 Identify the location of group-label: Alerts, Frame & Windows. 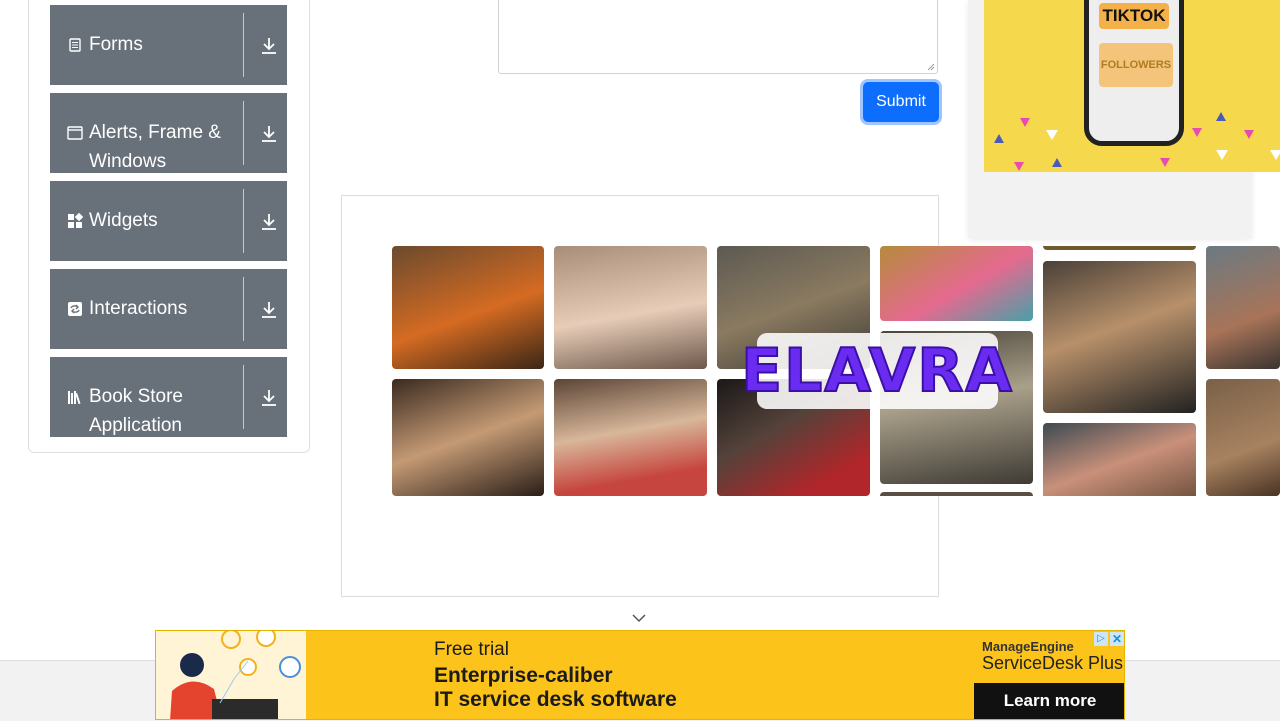
(155, 147).